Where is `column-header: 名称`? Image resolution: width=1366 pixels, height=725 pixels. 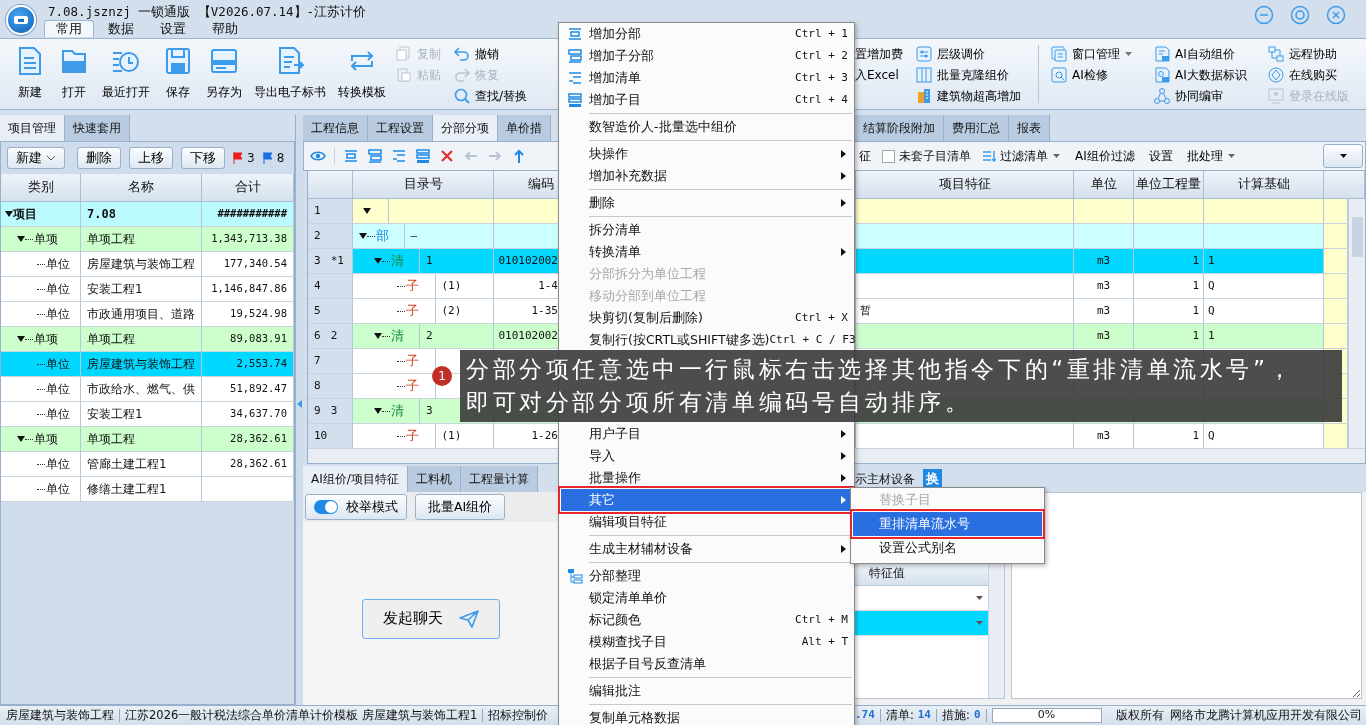
column-header: 名称 is located at coordinates (141, 188).